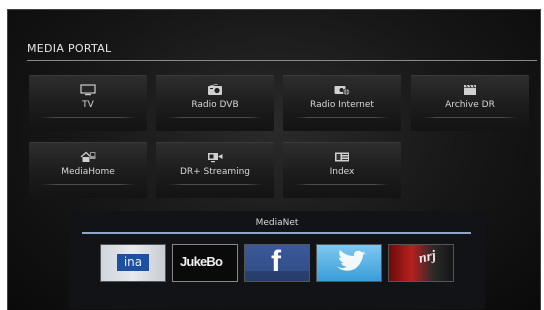  I want to click on facebook-logo: f, so click(276, 261).